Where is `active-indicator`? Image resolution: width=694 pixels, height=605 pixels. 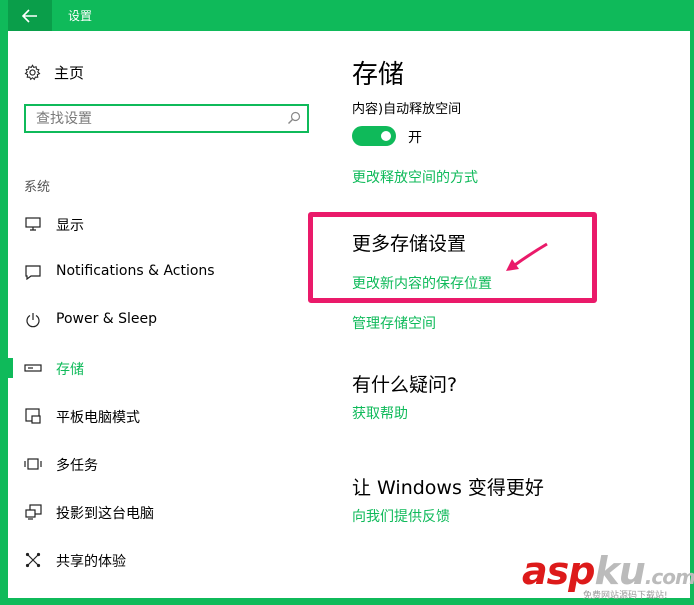
active-indicator is located at coordinates (10, 368).